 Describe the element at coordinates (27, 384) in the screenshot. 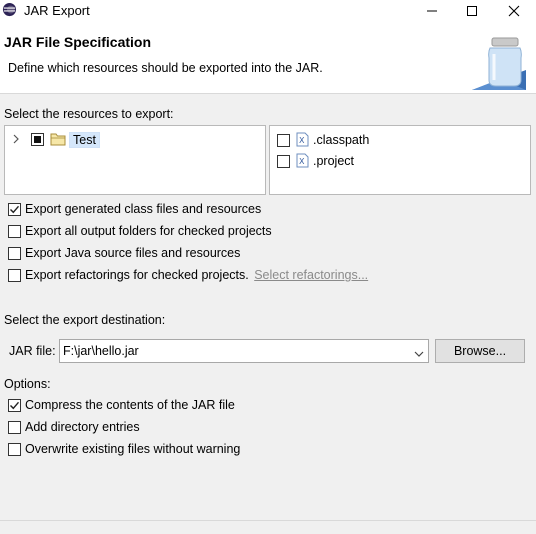

I see `options-label: Options:` at that location.